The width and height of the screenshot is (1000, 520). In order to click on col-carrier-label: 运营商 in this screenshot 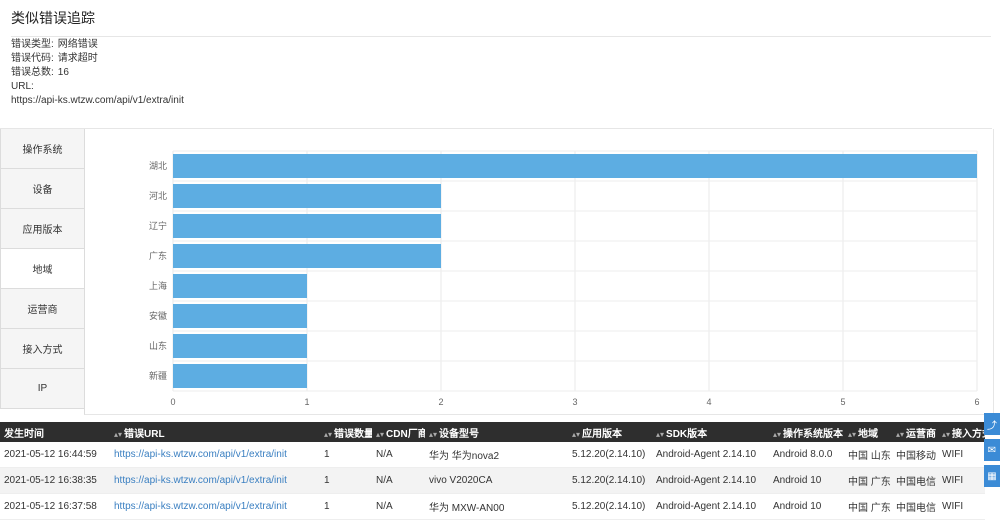, I will do `click(921, 434)`.